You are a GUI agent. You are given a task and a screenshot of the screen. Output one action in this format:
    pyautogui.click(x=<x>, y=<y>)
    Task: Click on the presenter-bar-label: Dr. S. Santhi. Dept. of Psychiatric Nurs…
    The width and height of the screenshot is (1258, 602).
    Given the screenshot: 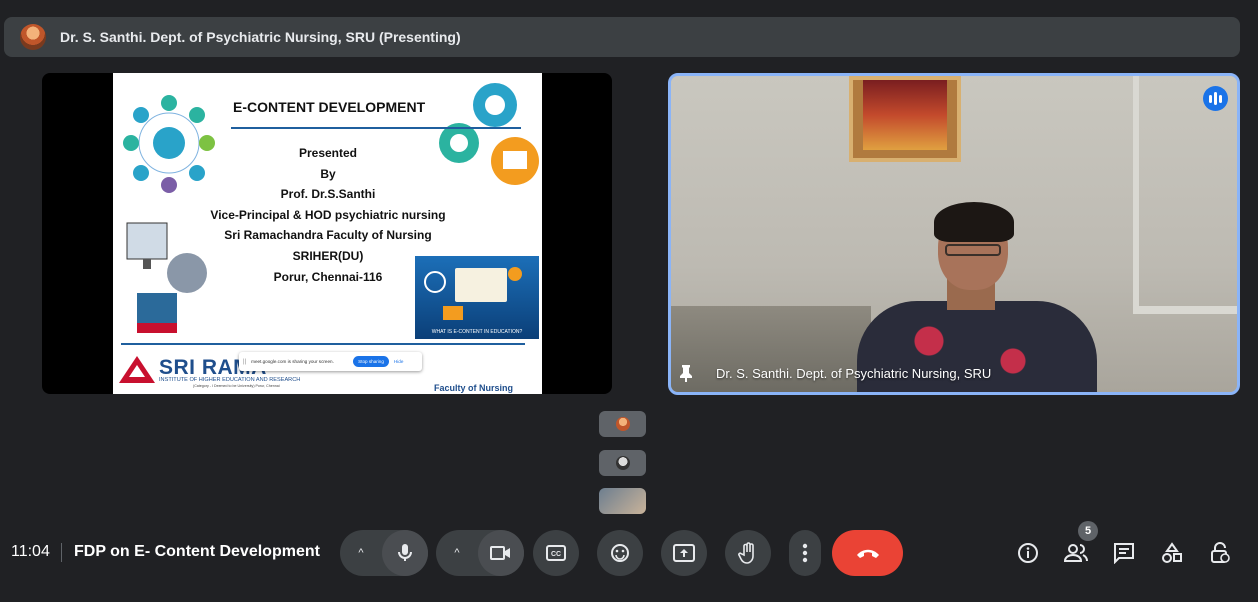 What is the action you would take?
    pyautogui.click(x=260, y=37)
    